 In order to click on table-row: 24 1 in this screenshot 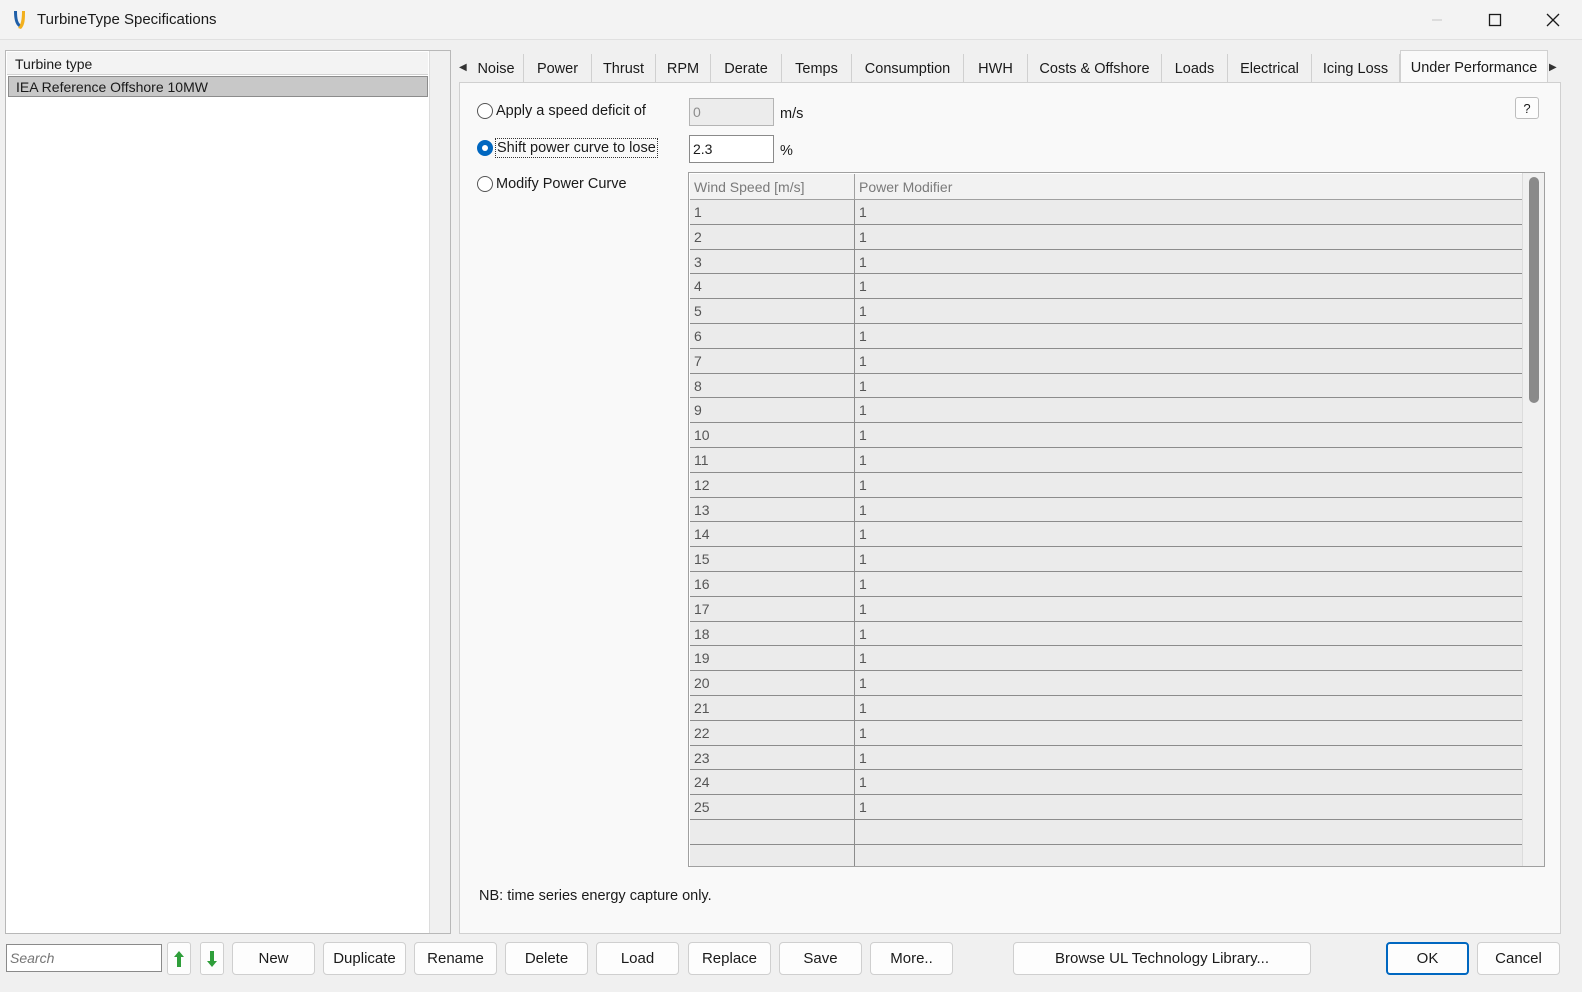, I will do `click(1106, 783)`.